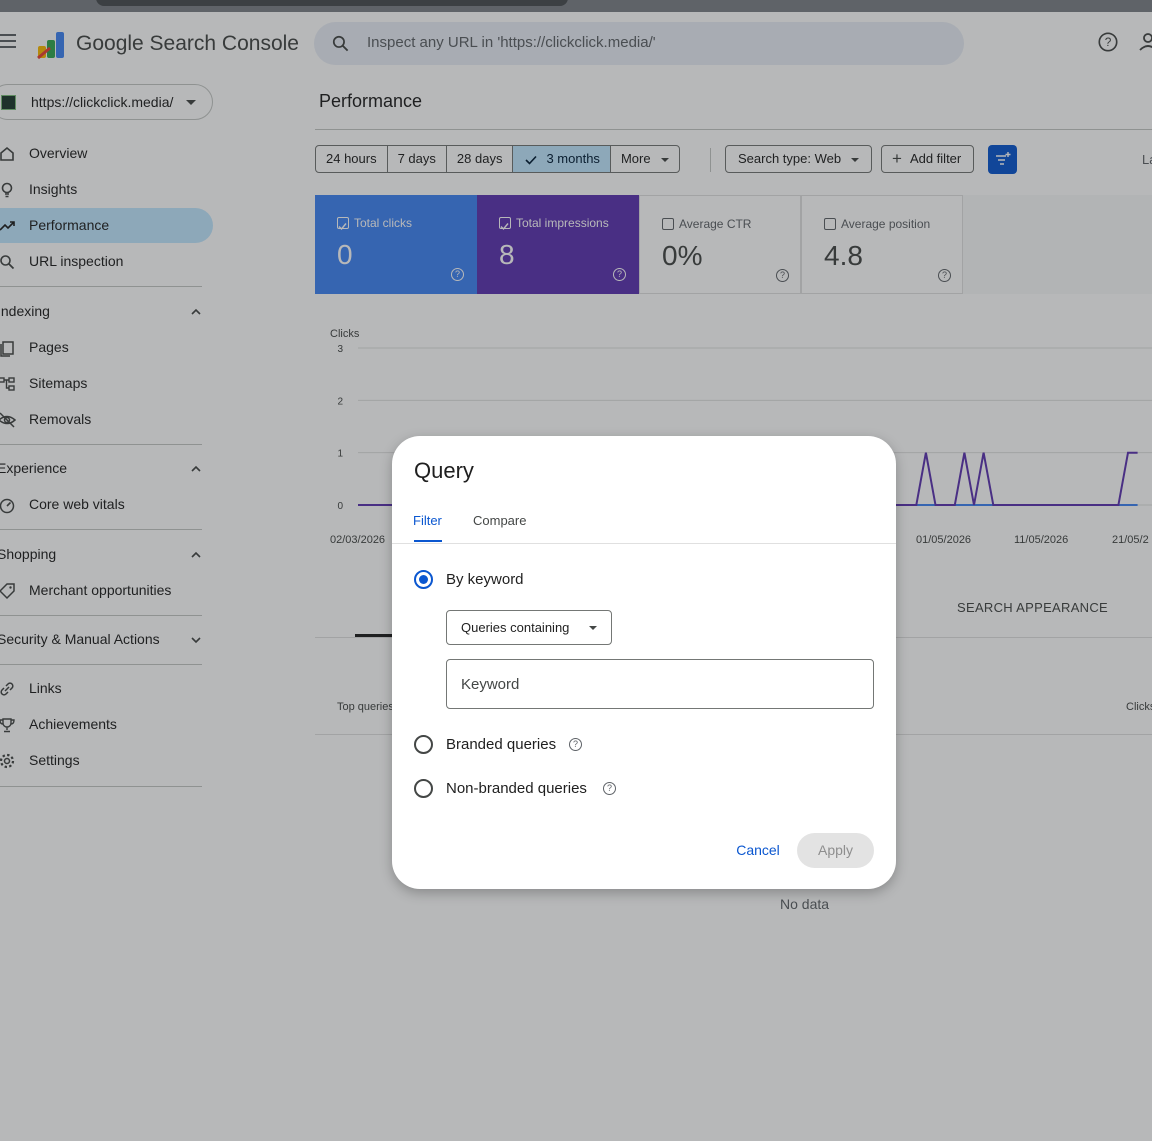  Describe the element at coordinates (423, 788) in the screenshot. I see `radio-non-branded-queries` at that location.